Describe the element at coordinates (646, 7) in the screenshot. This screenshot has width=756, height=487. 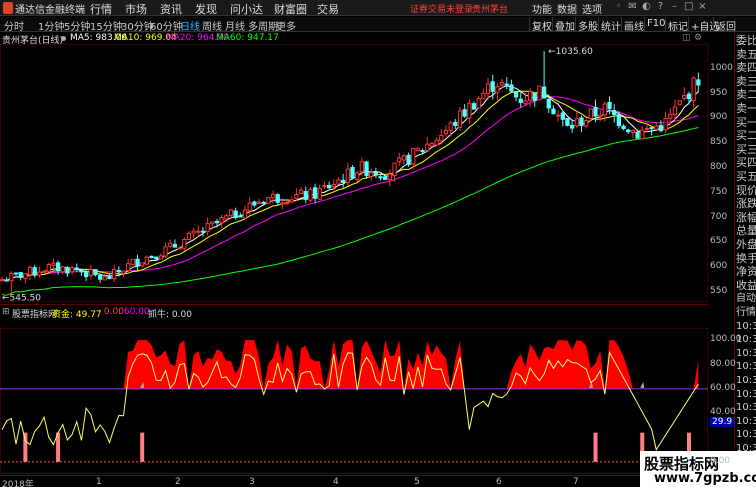
I see `skin-icon: ◐` at that location.